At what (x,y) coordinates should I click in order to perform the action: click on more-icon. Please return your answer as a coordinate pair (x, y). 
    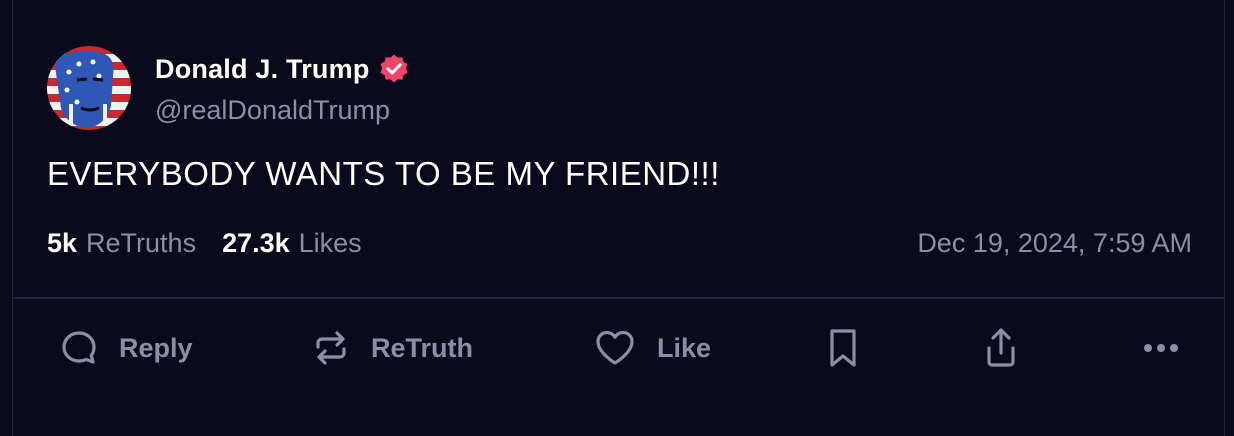
    Looking at the image, I should click on (1161, 348).